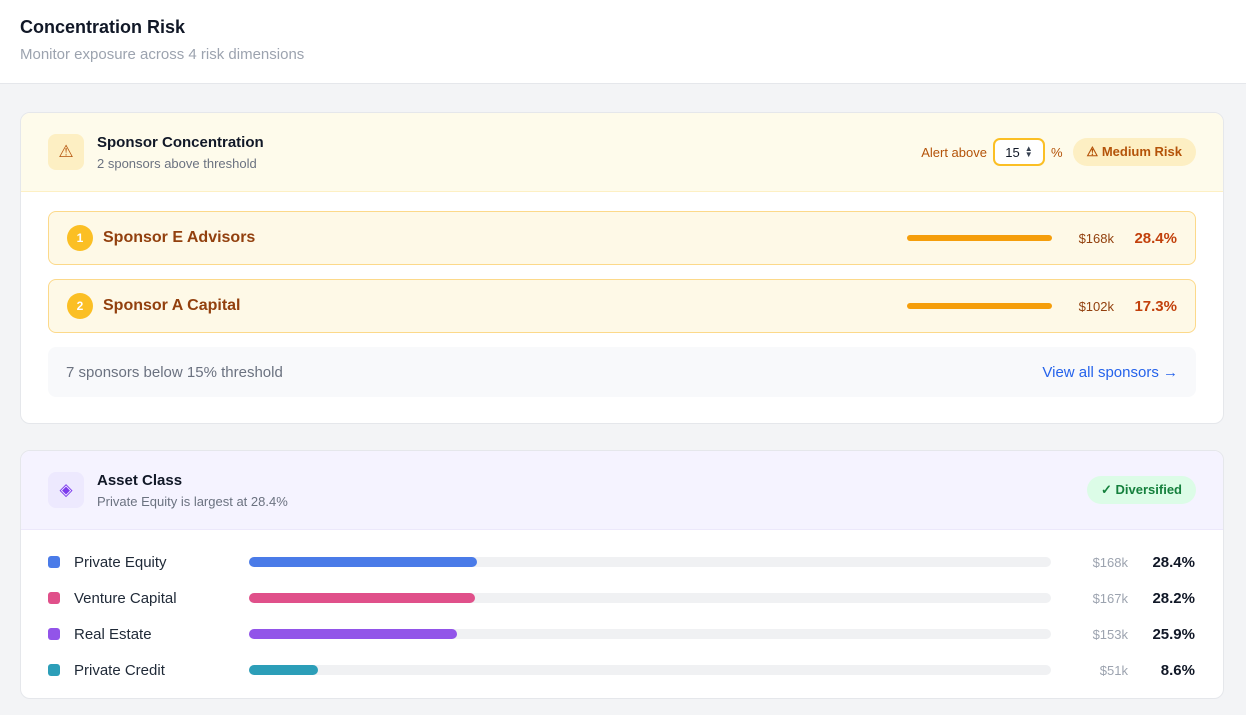 Image resolution: width=1246 pixels, height=715 pixels. Describe the element at coordinates (1110, 562) in the screenshot. I see `asset-amount: $168k` at that location.